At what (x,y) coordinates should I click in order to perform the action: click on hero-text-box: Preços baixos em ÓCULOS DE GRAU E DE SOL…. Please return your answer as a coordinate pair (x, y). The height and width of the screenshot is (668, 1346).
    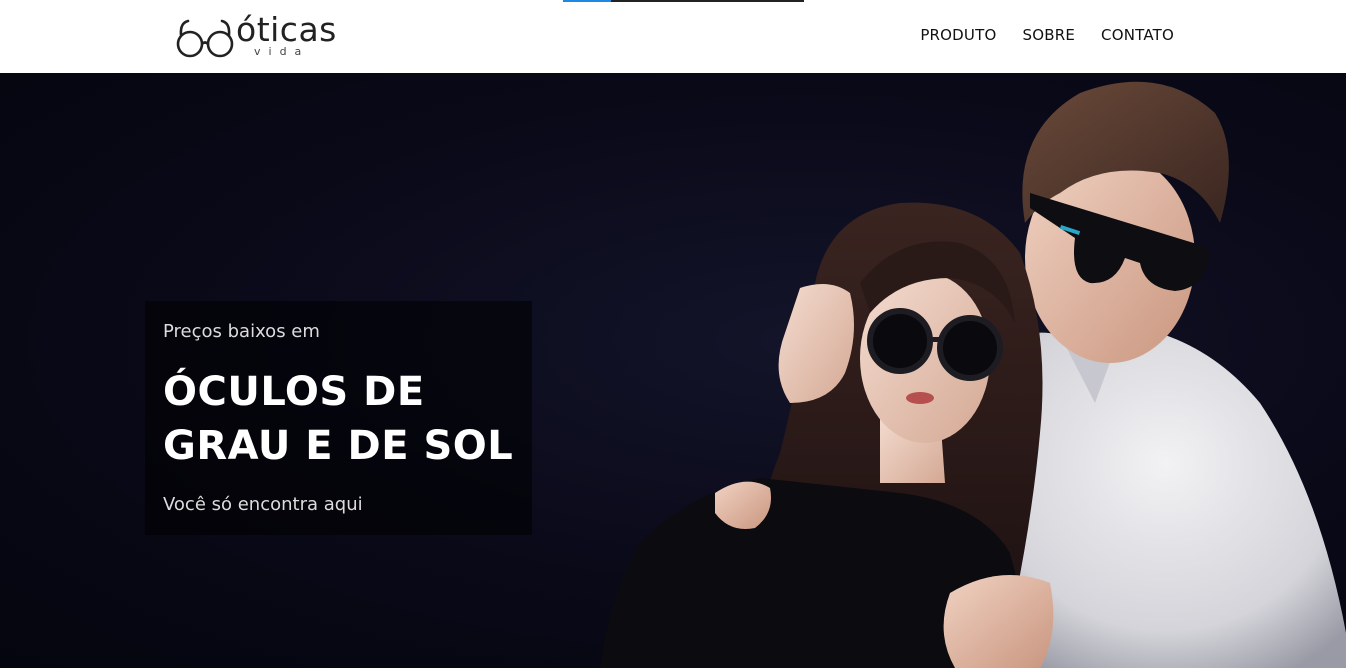
    Looking at the image, I should click on (338, 418).